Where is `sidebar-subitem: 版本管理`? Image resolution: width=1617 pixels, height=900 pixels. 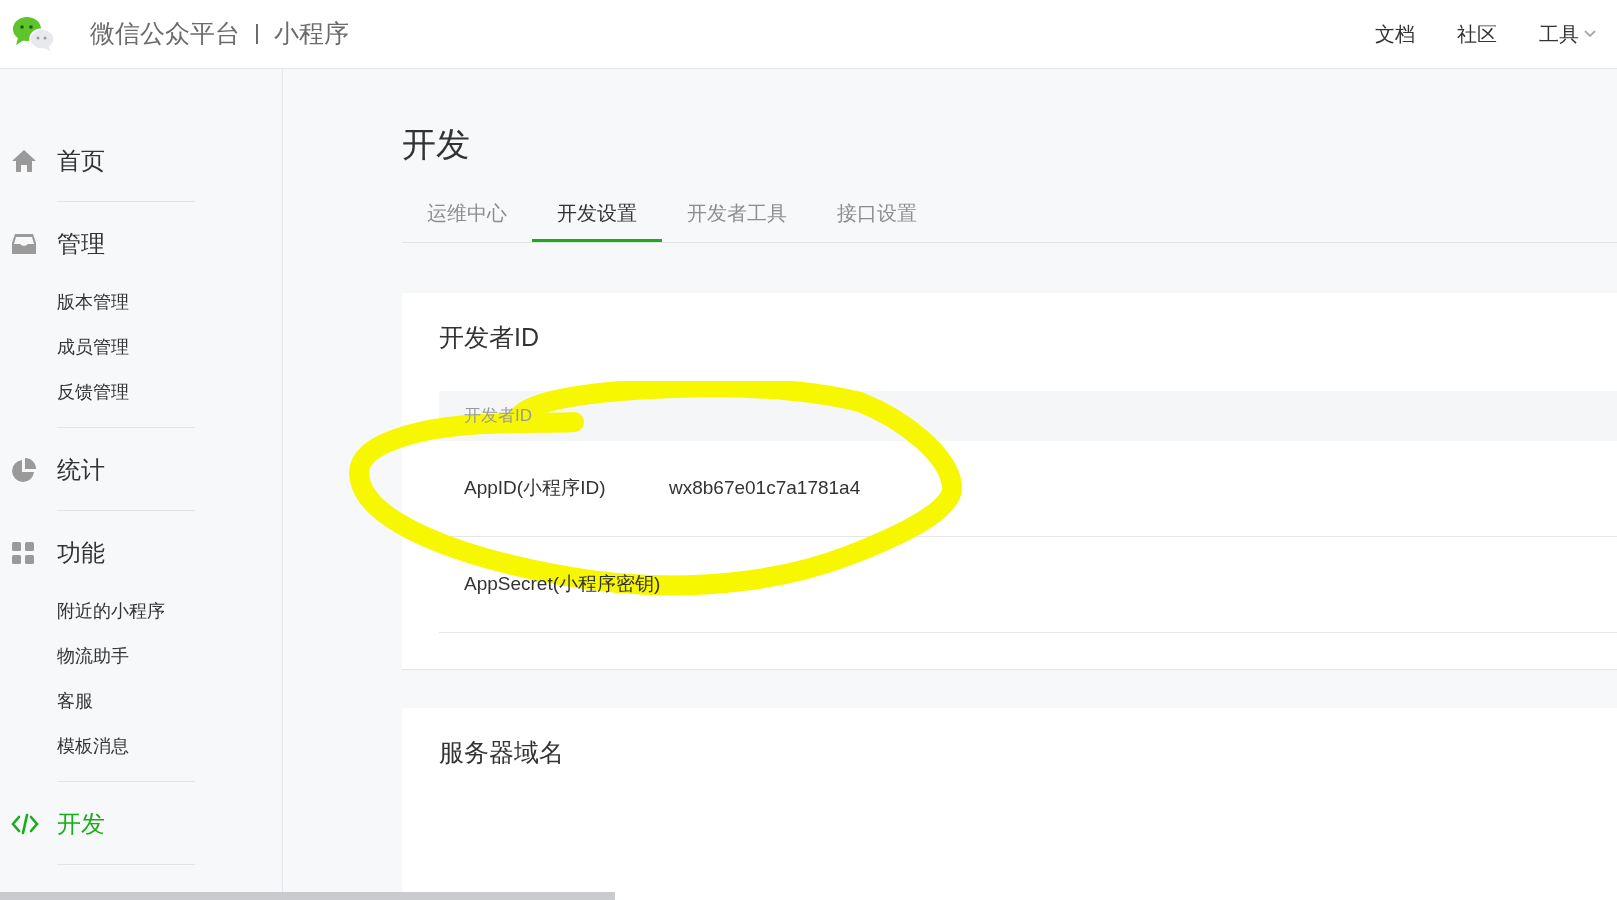
sidebar-subitem: 版本管理 is located at coordinates (141, 302).